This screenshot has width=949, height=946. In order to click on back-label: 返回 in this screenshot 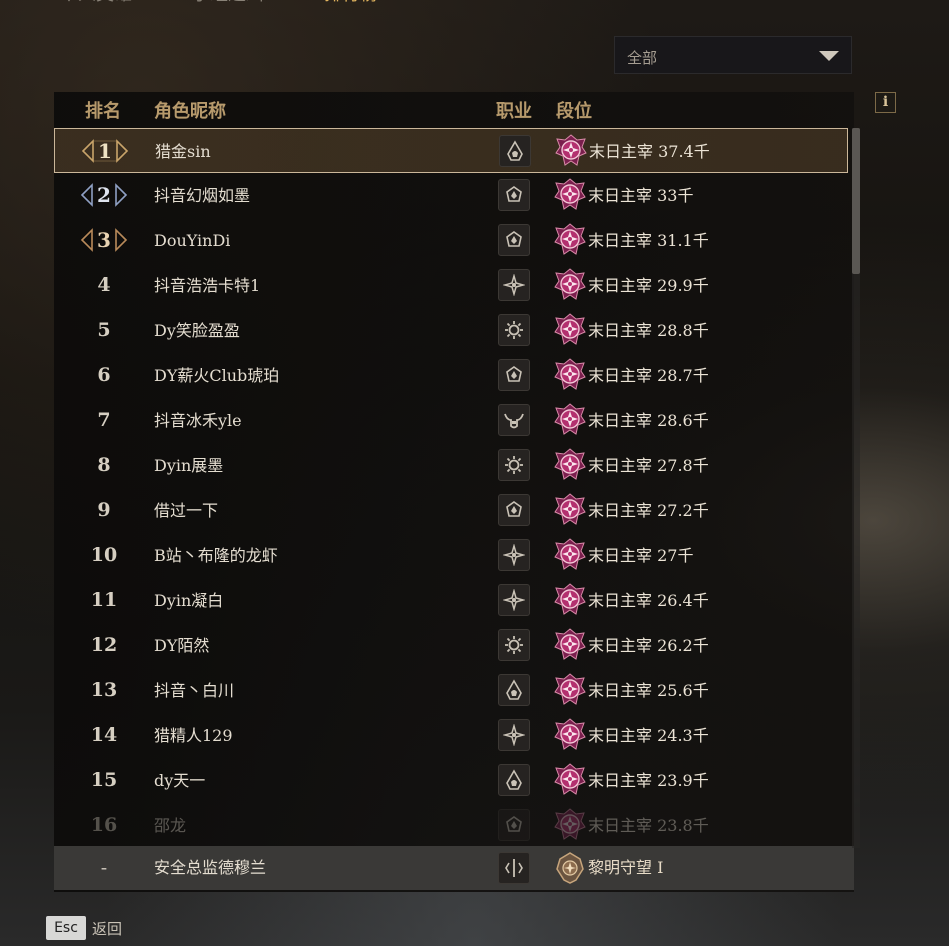, I will do `click(107, 928)`.